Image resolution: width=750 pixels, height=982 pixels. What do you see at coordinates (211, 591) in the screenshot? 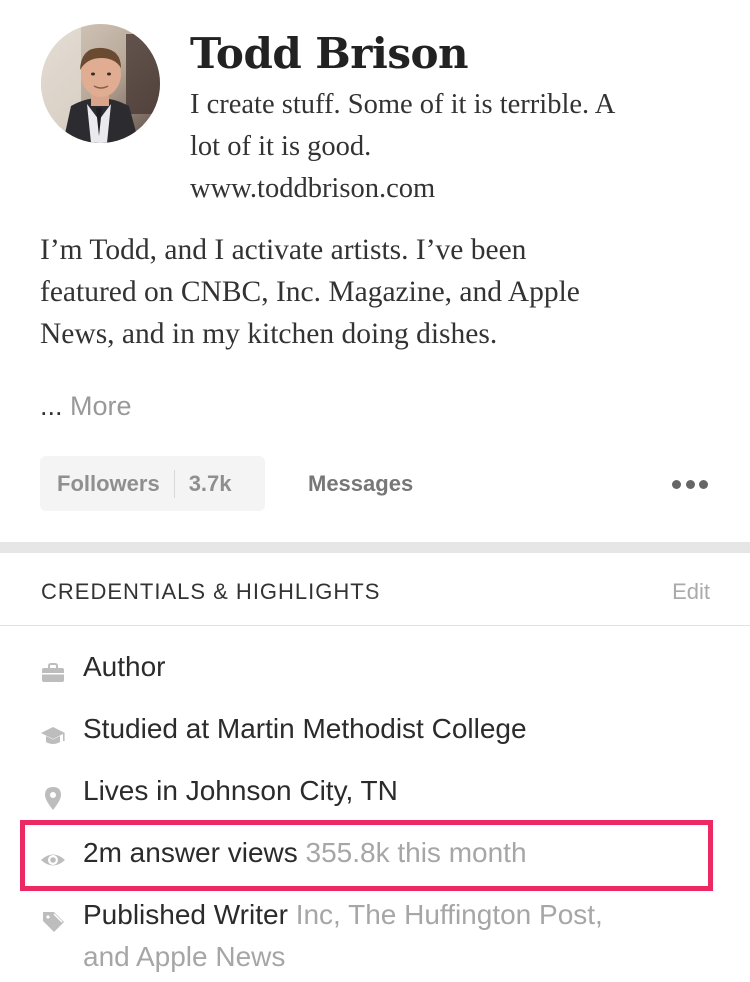
I see `credentials-section-title: CREDENTIALS & HIGHLIGHTS` at bounding box center [211, 591].